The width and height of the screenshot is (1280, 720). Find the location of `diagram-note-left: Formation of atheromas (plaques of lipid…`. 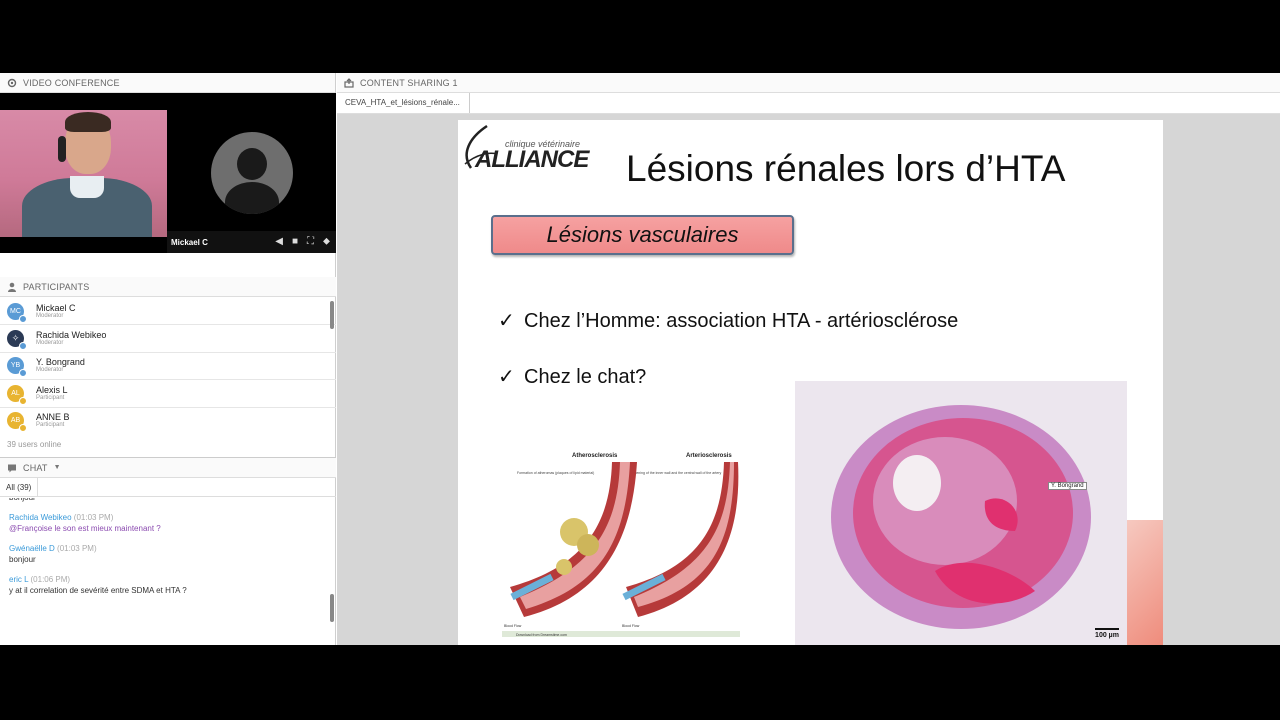

diagram-note-left: Formation of atheromas (plaques of lipid… is located at coordinates (555, 473).